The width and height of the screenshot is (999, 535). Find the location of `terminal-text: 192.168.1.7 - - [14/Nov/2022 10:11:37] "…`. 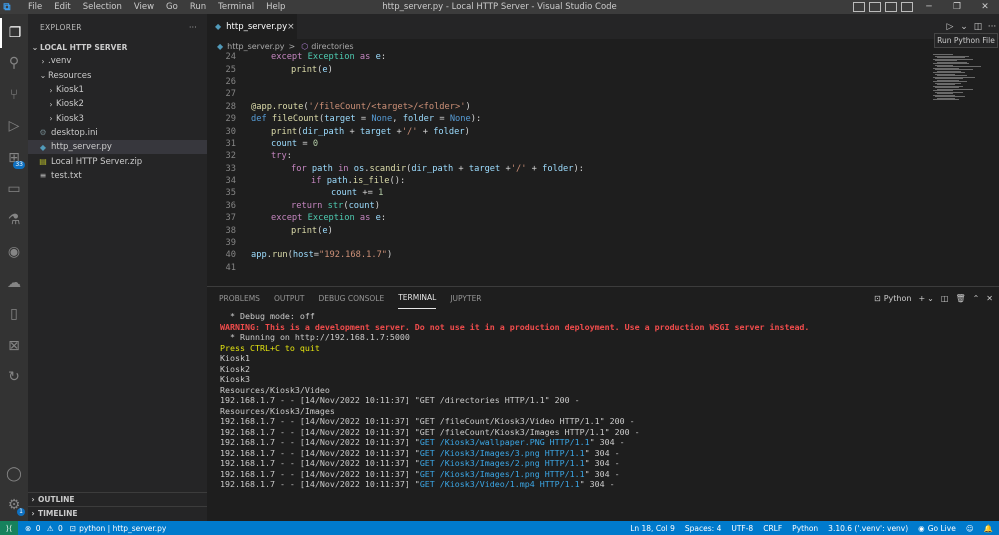

terminal-text: 192.168.1.7 - - [14/Nov/2022 10:11:37] "… is located at coordinates (430, 431).